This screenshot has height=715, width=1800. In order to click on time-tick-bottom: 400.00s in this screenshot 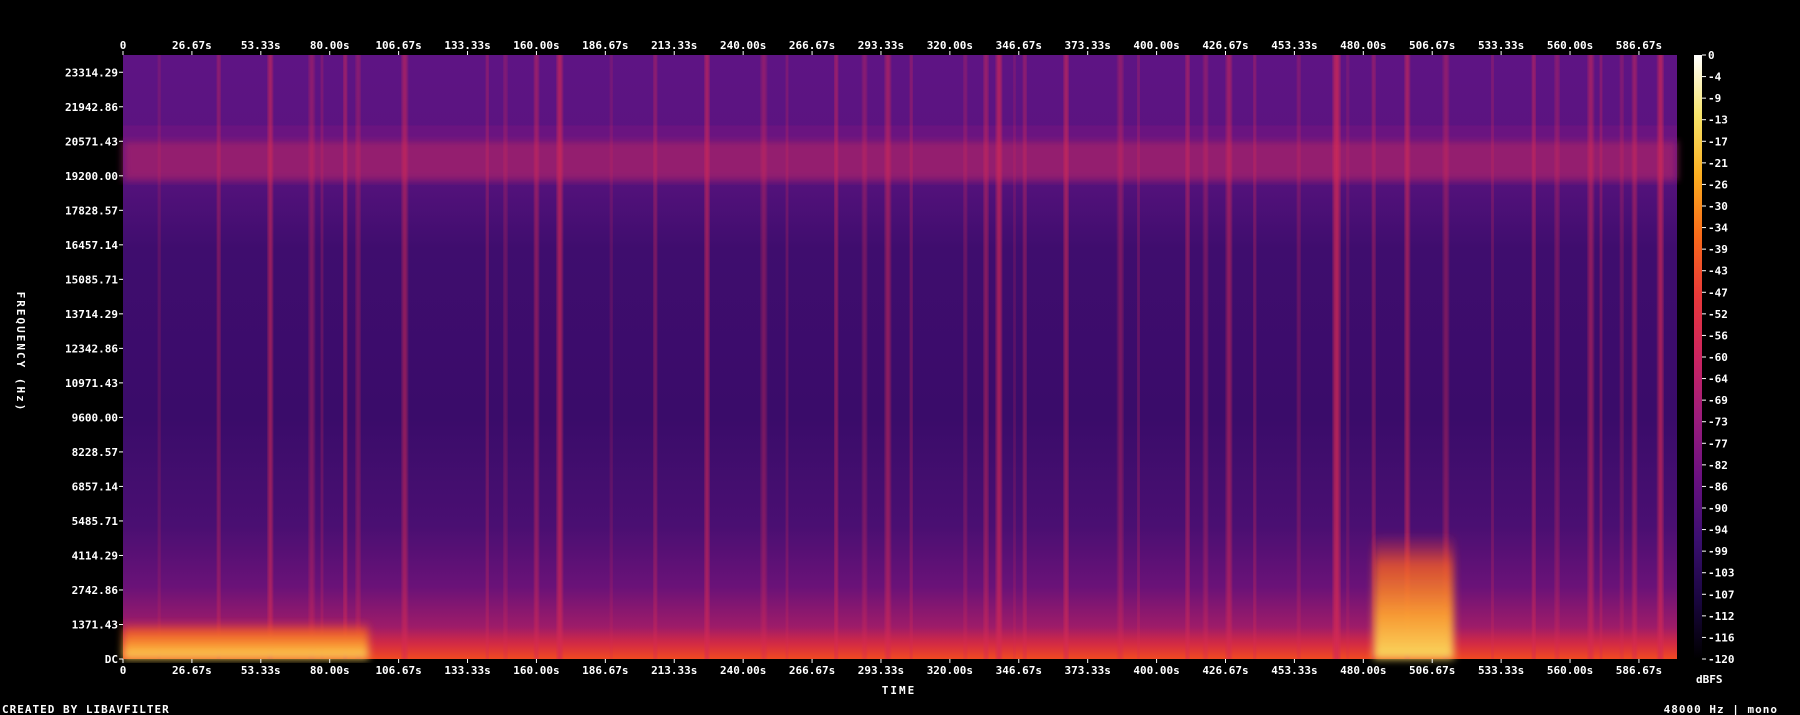, I will do `click(1156, 670)`.